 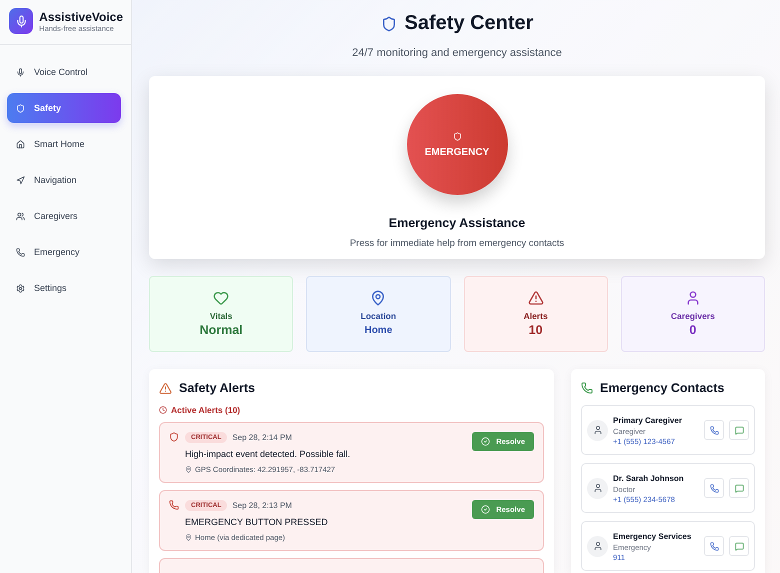 I want to click on alert-message: High-impact event detected. Possible fall., so click(x=268, y=454).